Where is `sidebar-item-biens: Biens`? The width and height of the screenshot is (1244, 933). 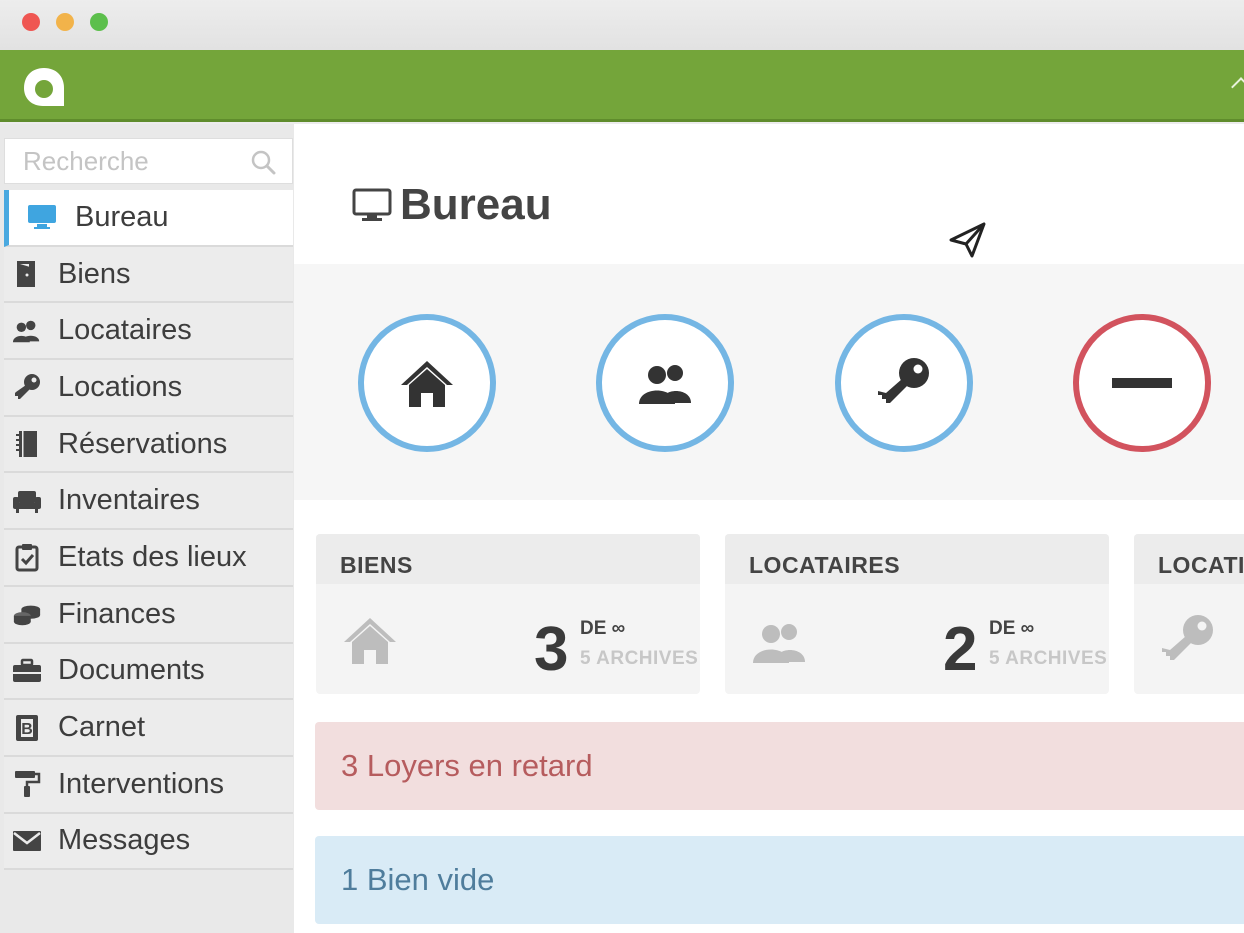
sidebar-item-biens: Biens is located at coordinates (148, 275).